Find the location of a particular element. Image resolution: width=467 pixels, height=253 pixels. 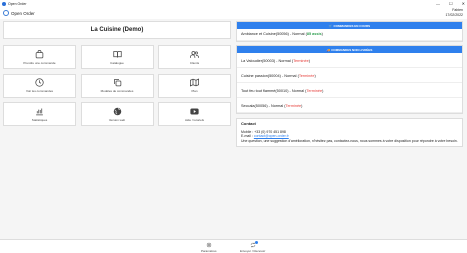

order-status: 85 assis is located at coordinates (314, 34).